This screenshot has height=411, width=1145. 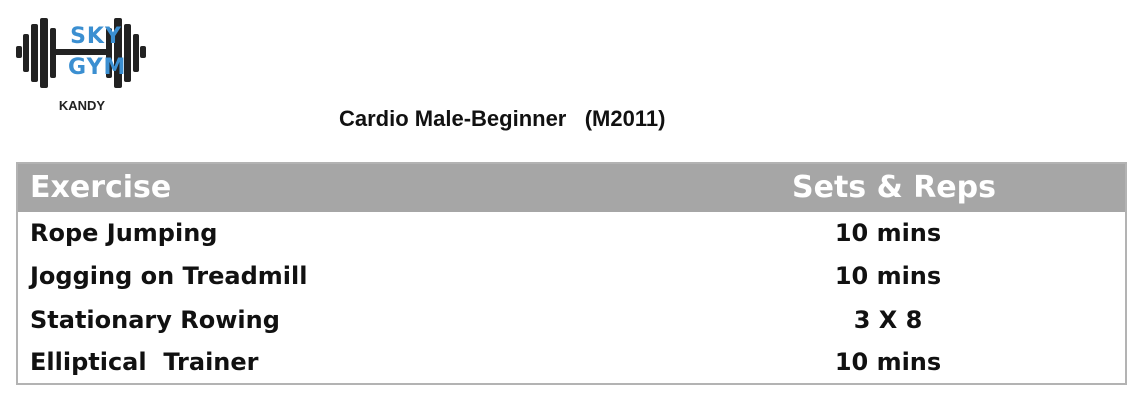 I want to click on page-title: Cardio Male-Beginner (M2011), so click(x=502, y=118).